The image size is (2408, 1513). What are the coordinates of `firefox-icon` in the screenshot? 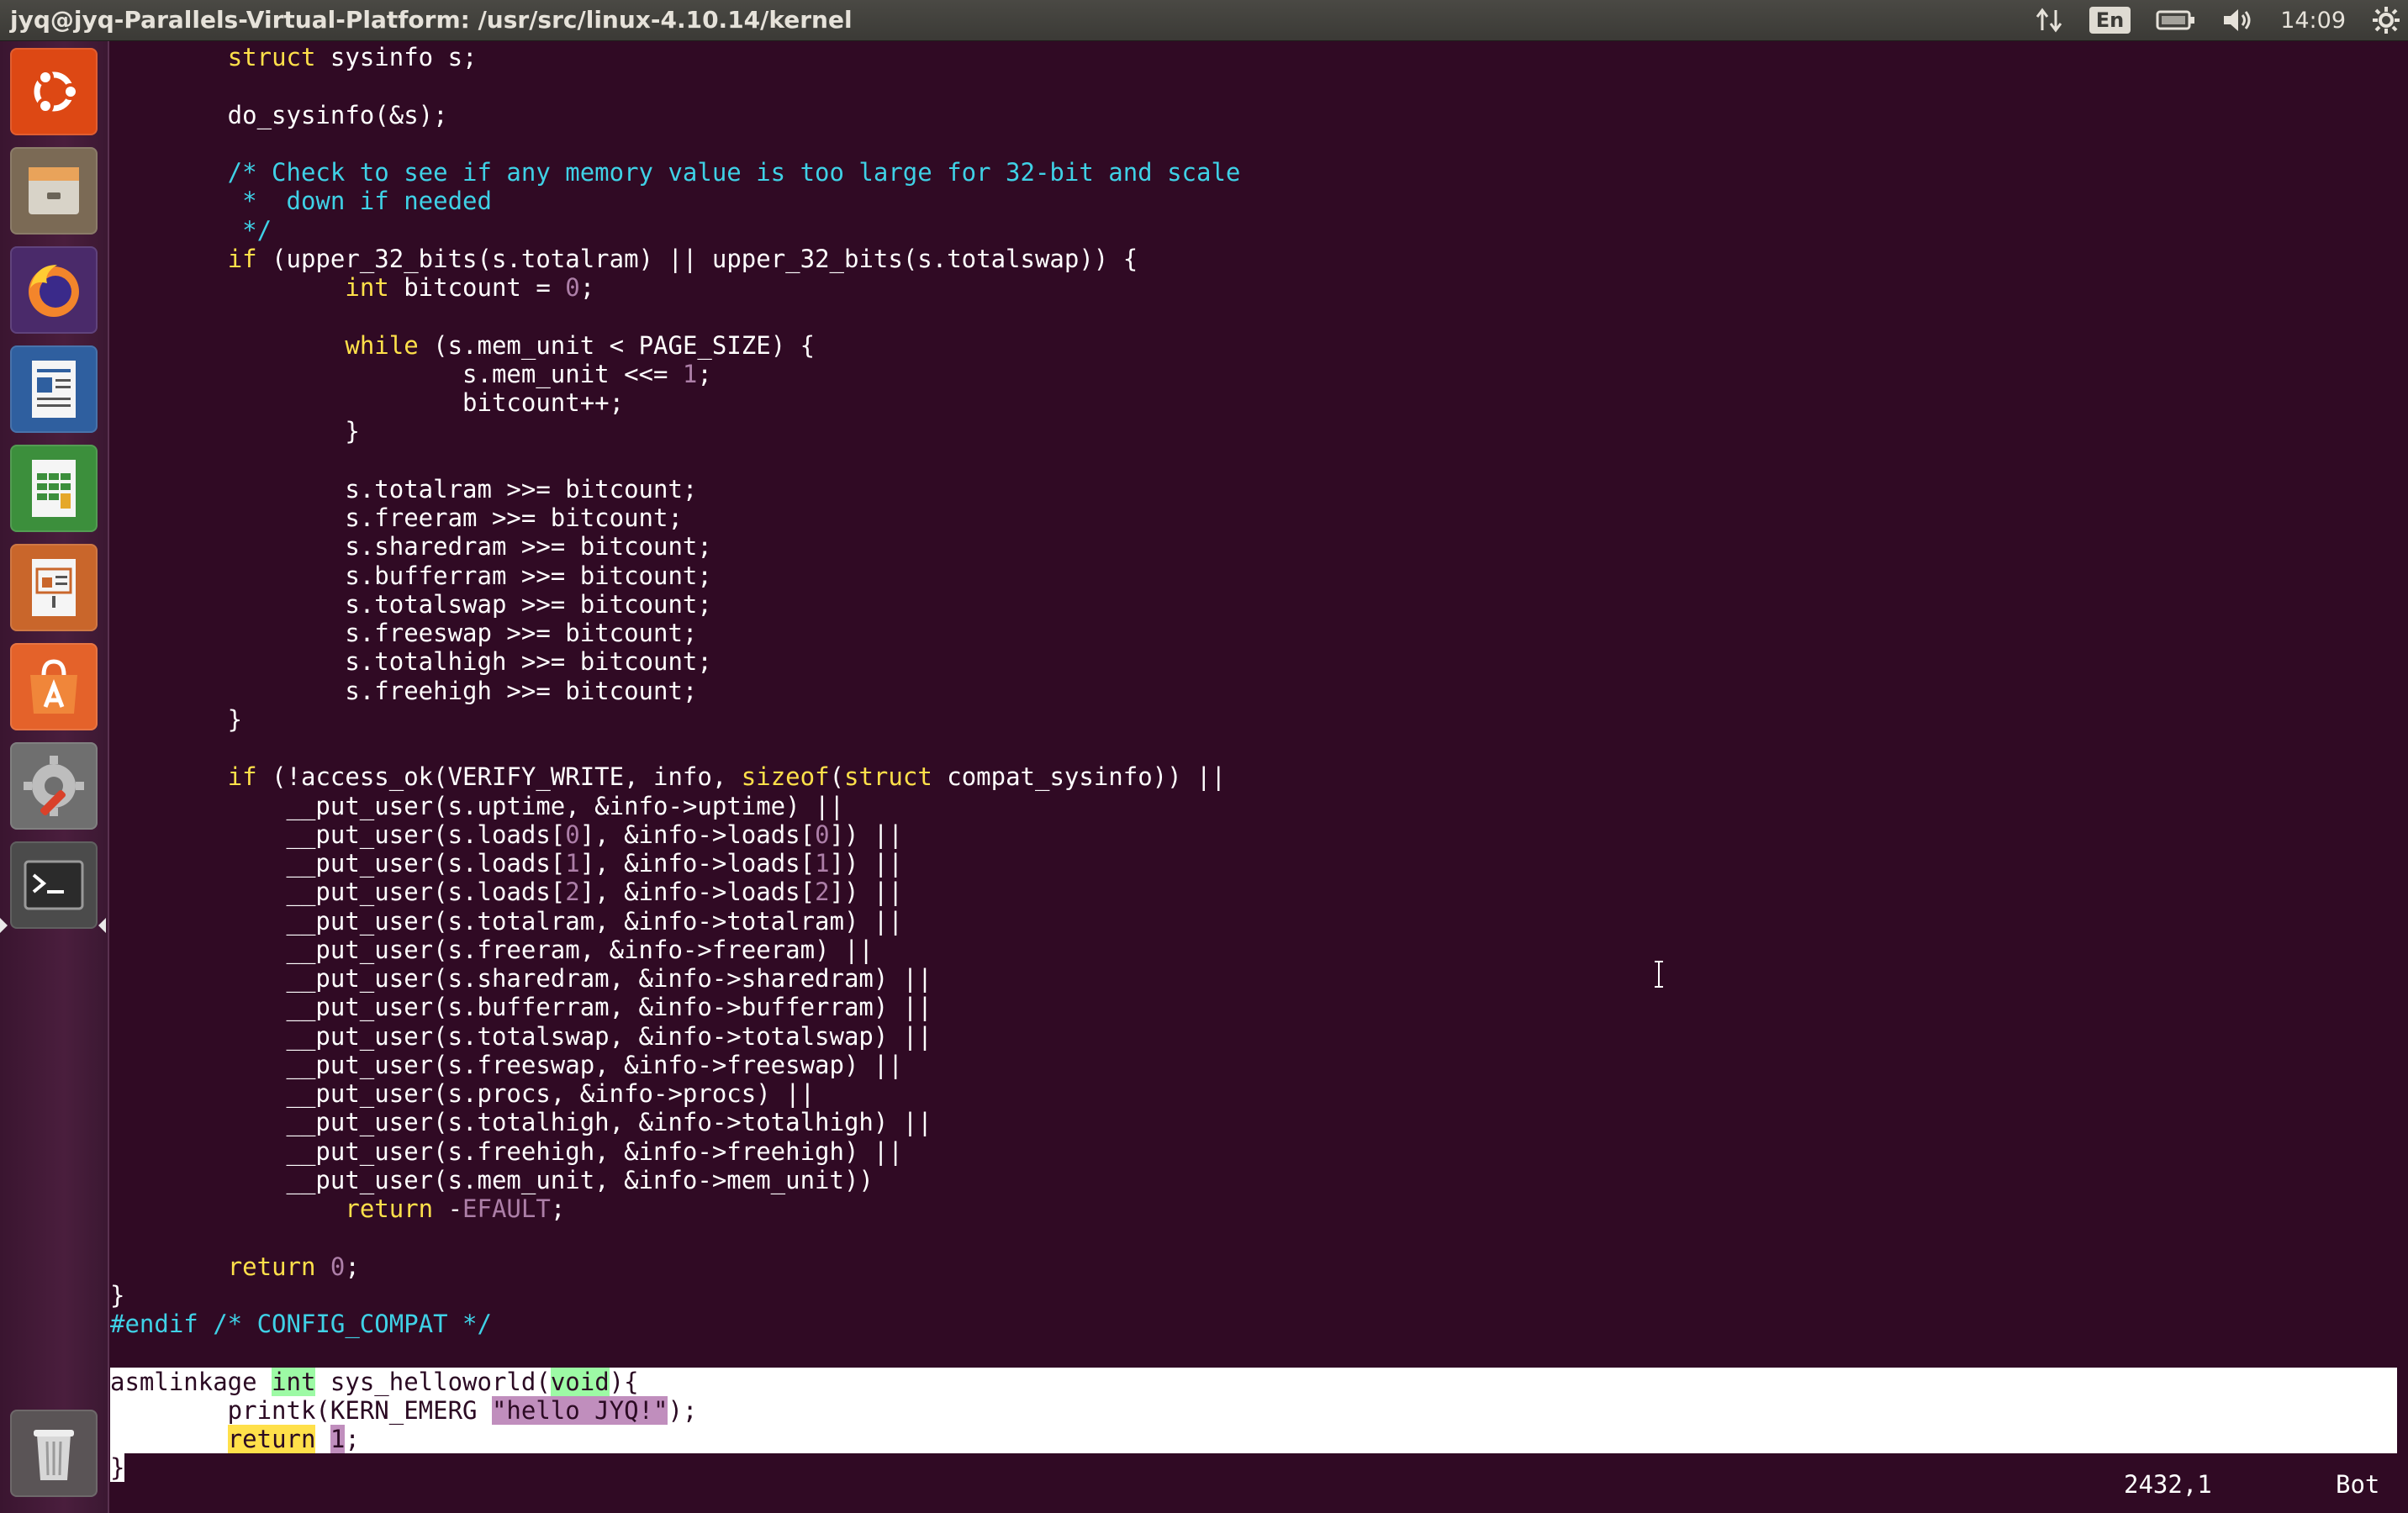 It's located at (54, 290).